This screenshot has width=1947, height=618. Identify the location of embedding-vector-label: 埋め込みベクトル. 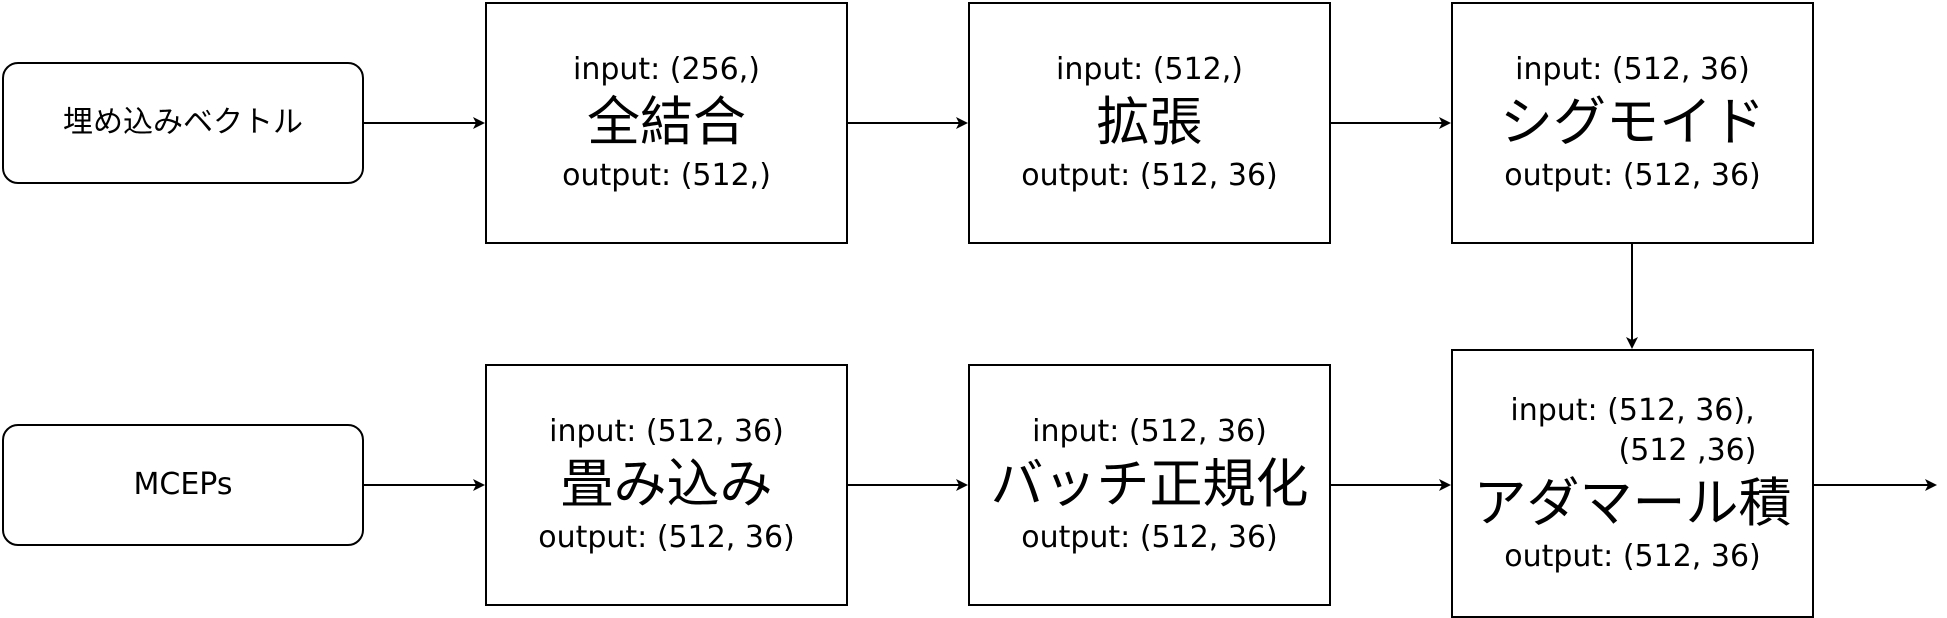
(183, 122).